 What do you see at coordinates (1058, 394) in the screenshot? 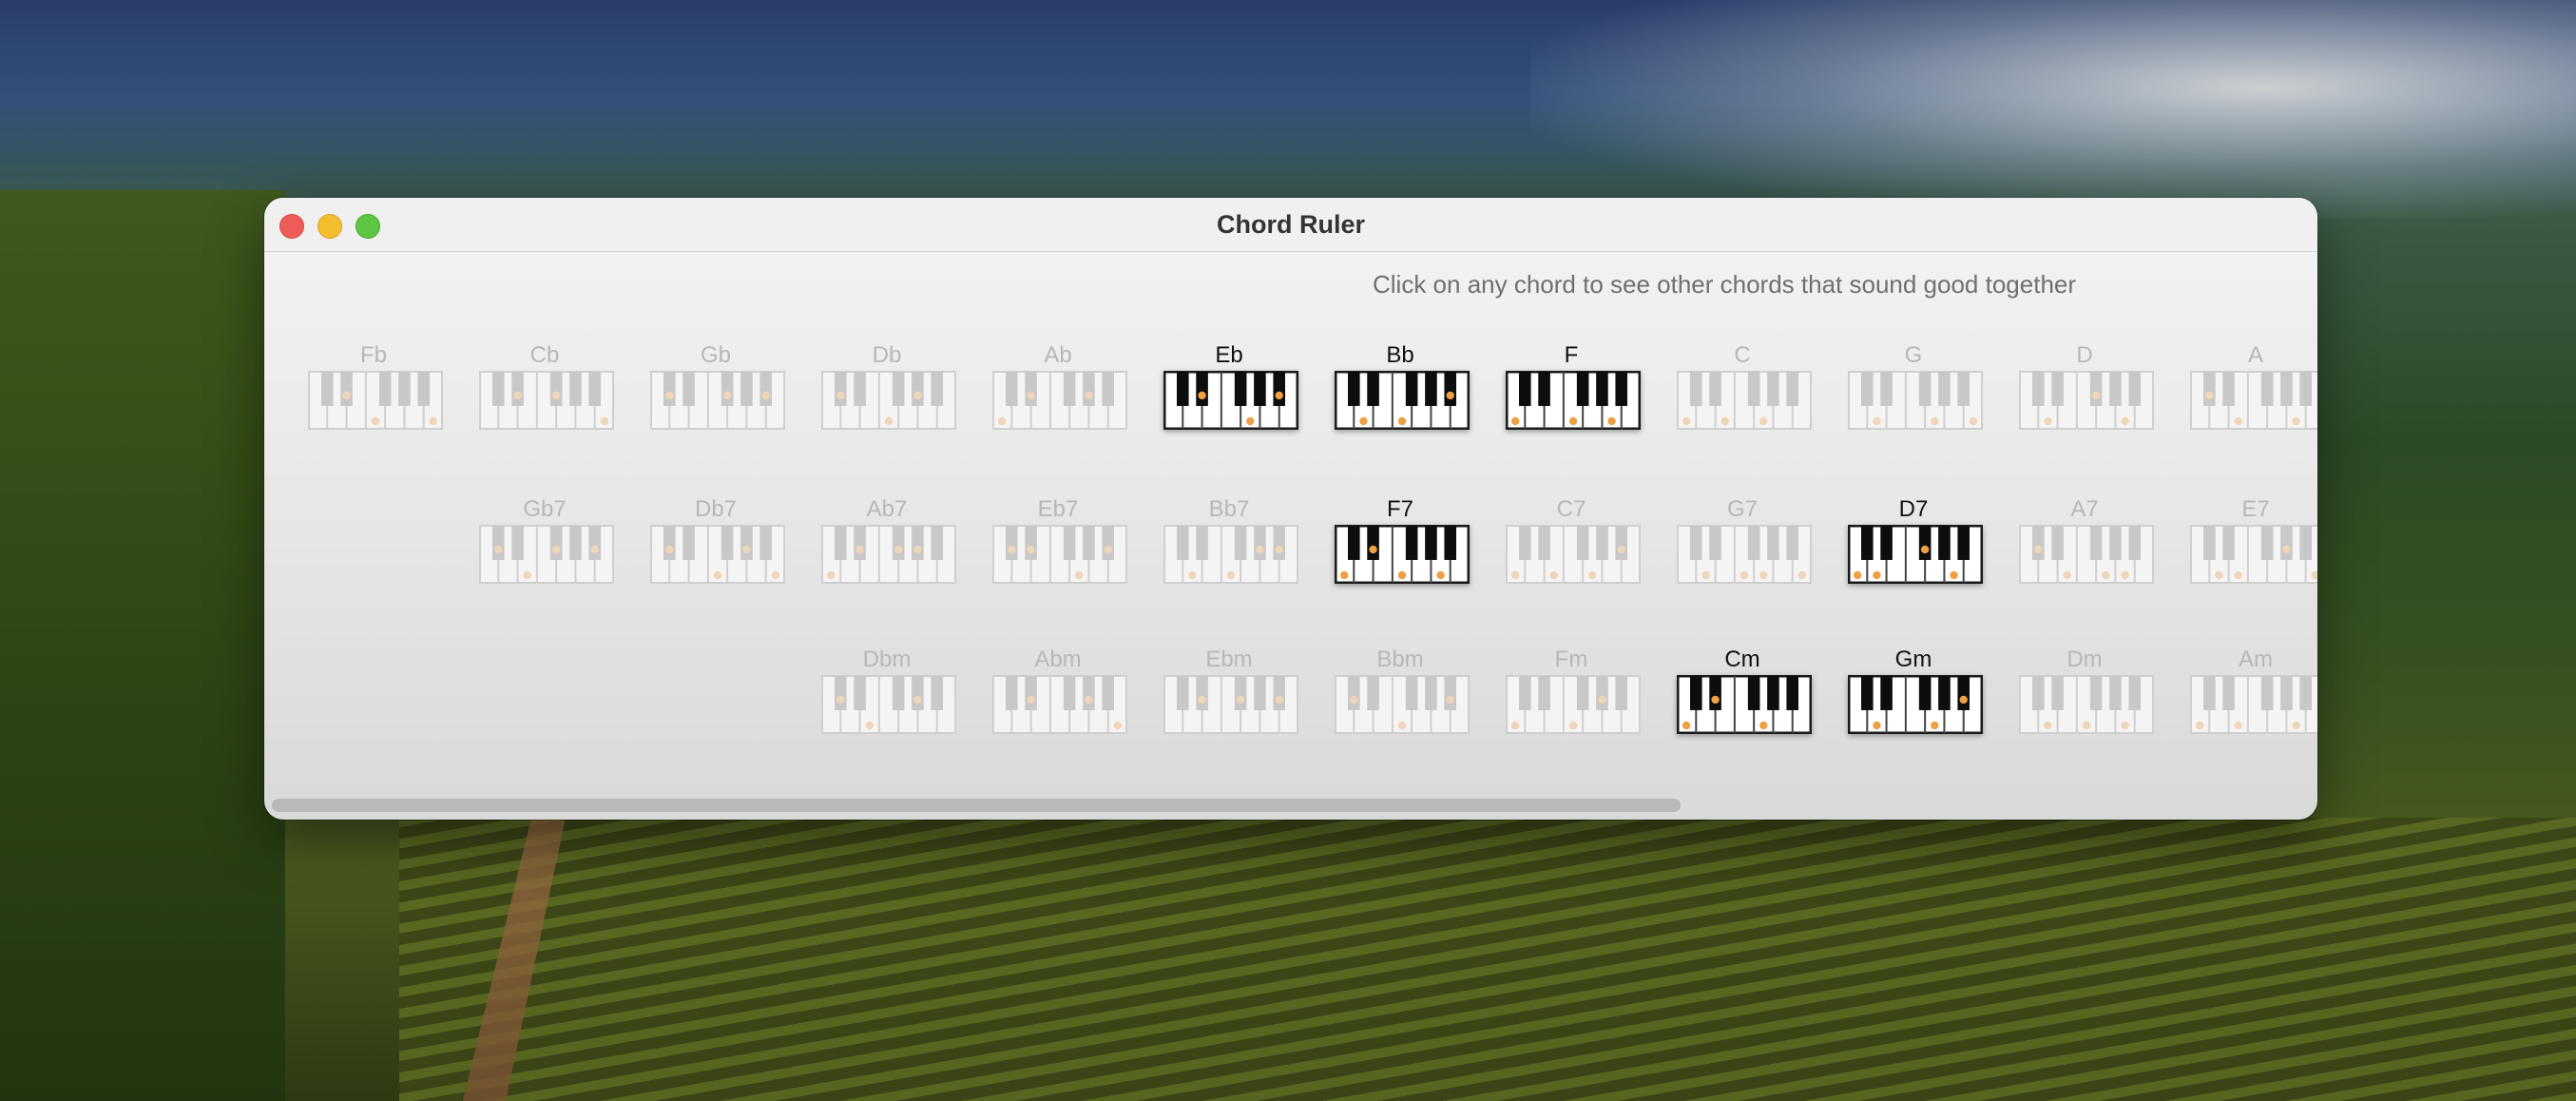
I see `chord-ab: Ab` at bounding box center [1058, 394].